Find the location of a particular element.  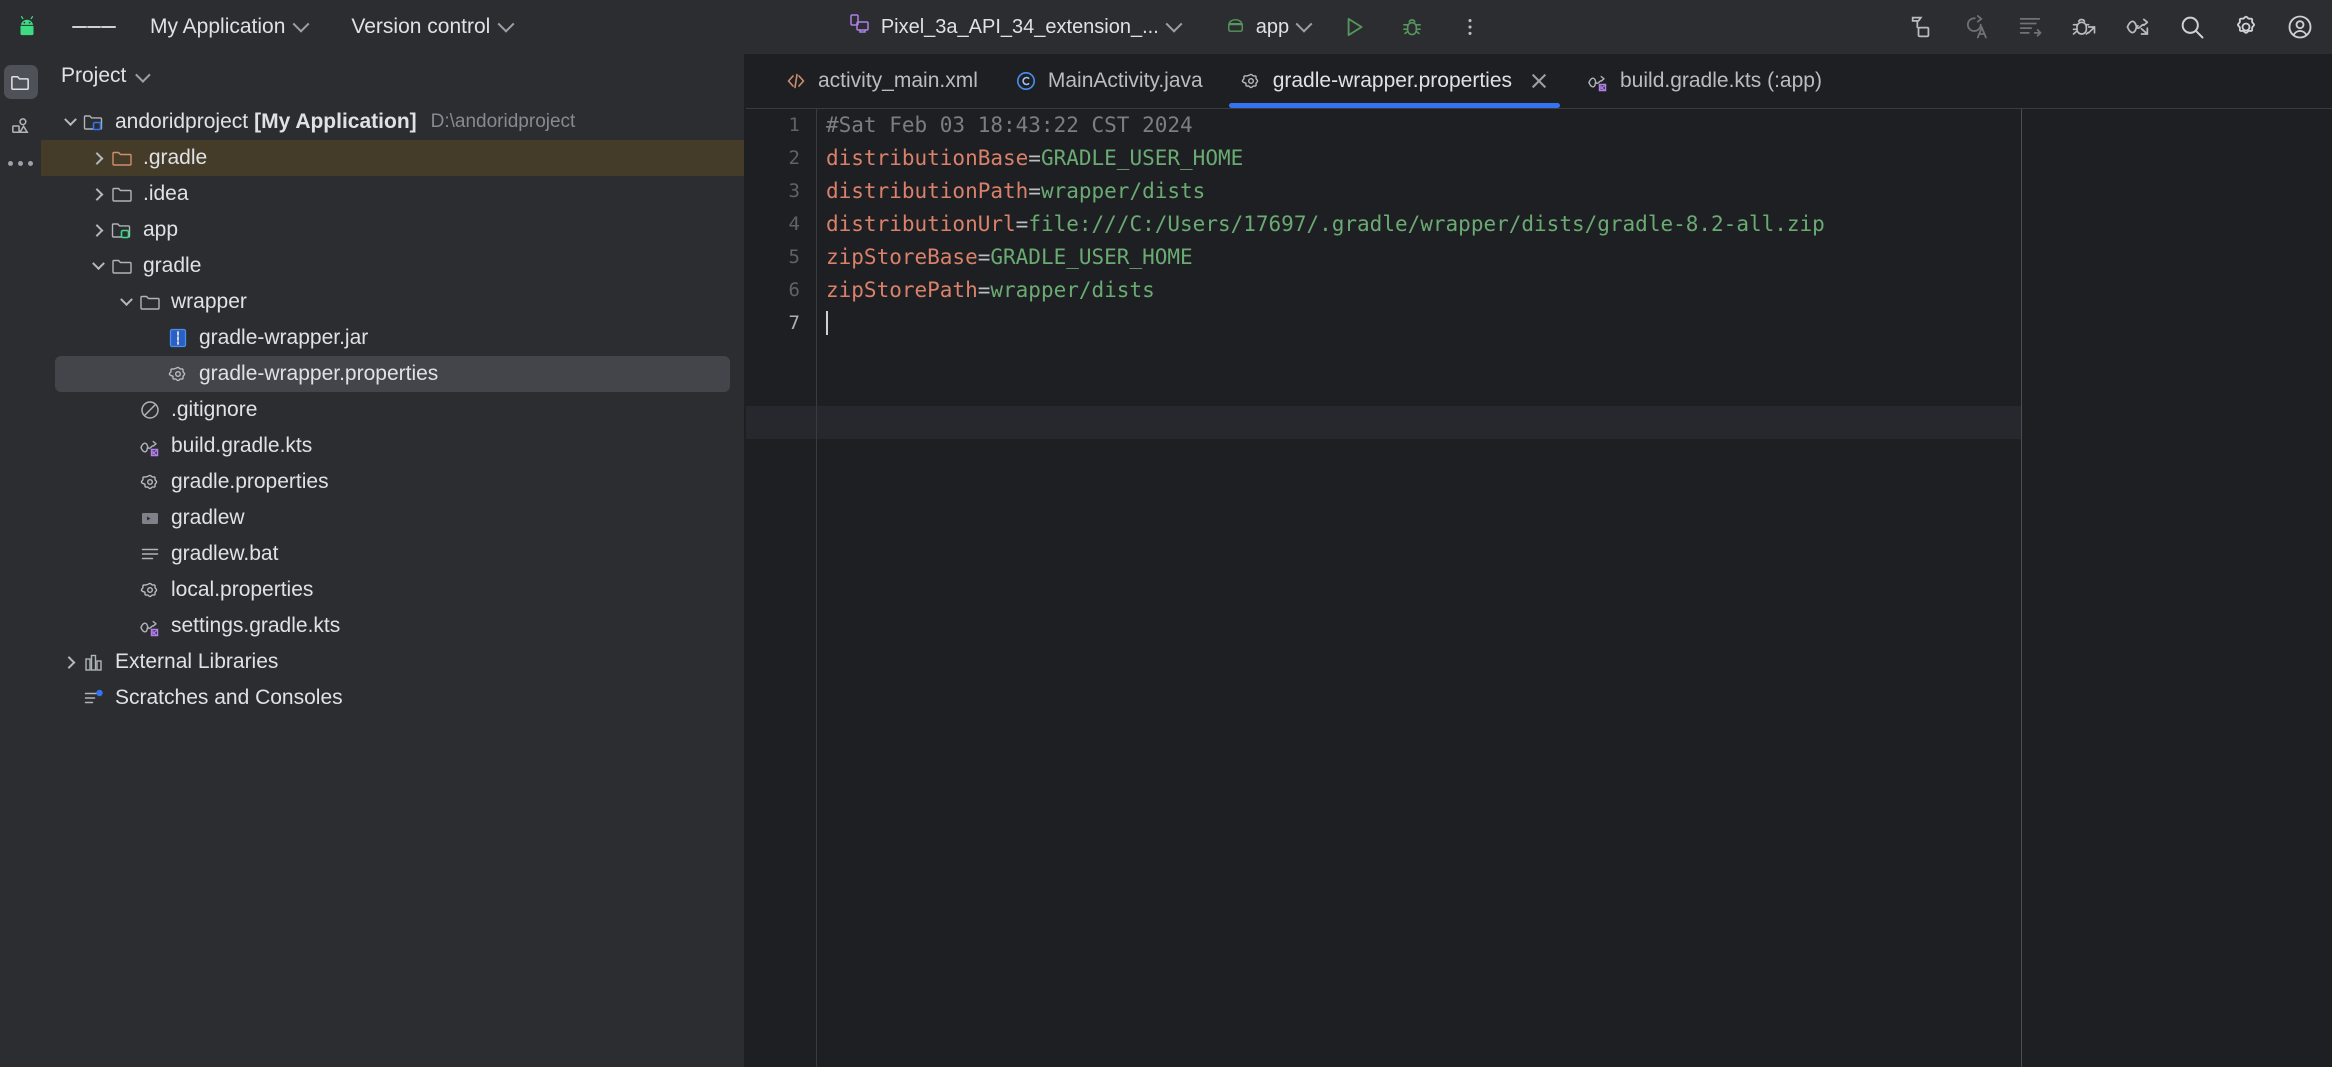

project-panel-header: Project is located at coordinates (392, 76).